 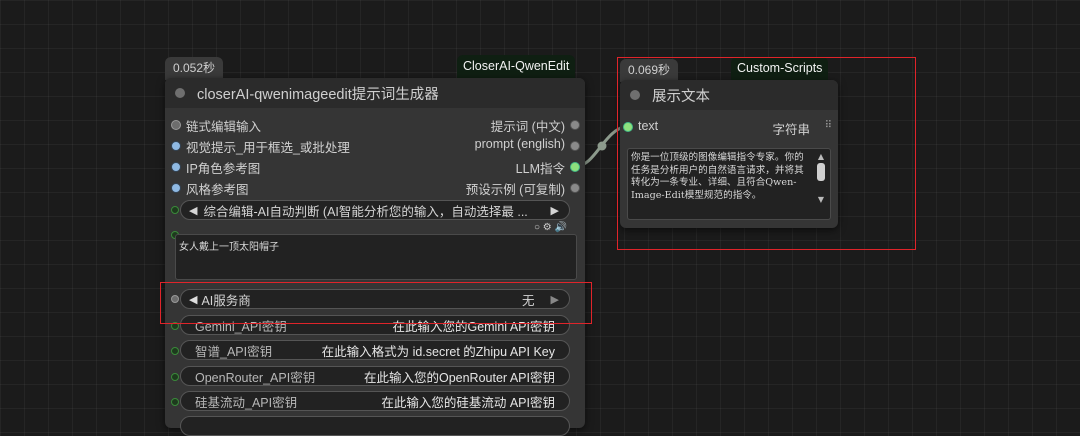 I want to click on node-title: closerAI-qwenimageedit提示词生成器, so click(x=318, y=94).